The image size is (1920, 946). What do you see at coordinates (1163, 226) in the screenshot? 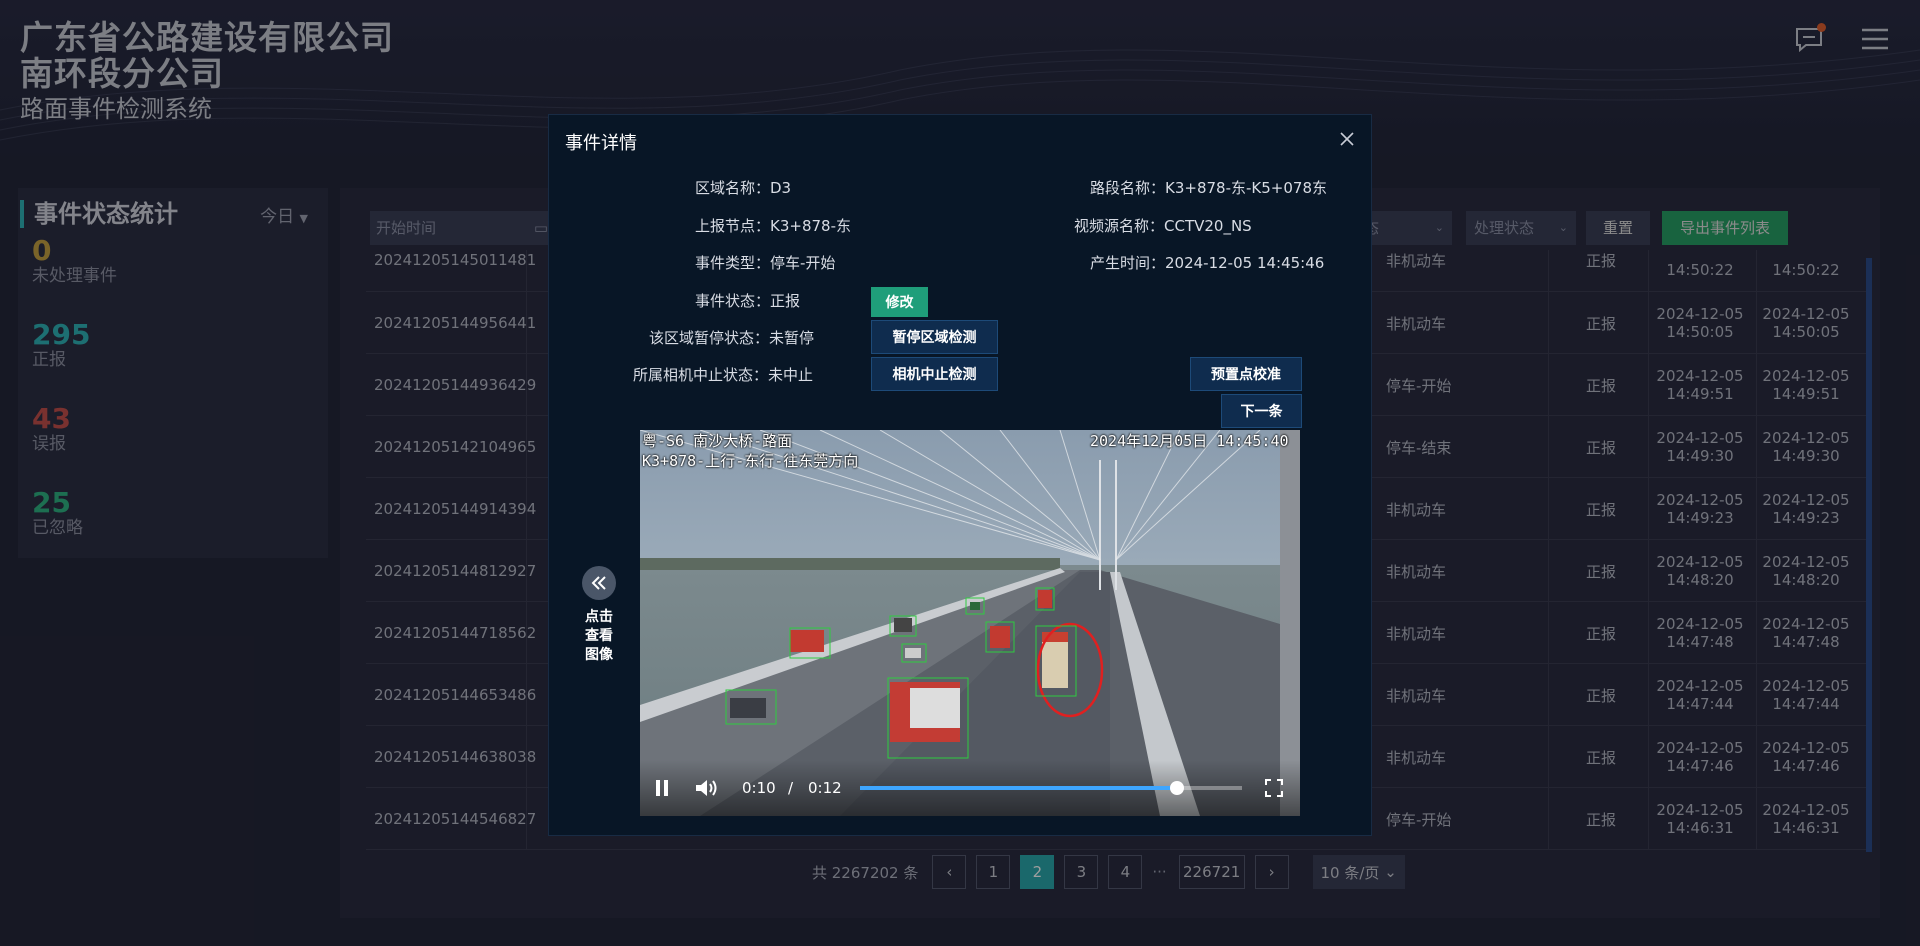
I see `video-source-name: 视频源名称：CCTV20_NS` at bounding box center [1163, 226].